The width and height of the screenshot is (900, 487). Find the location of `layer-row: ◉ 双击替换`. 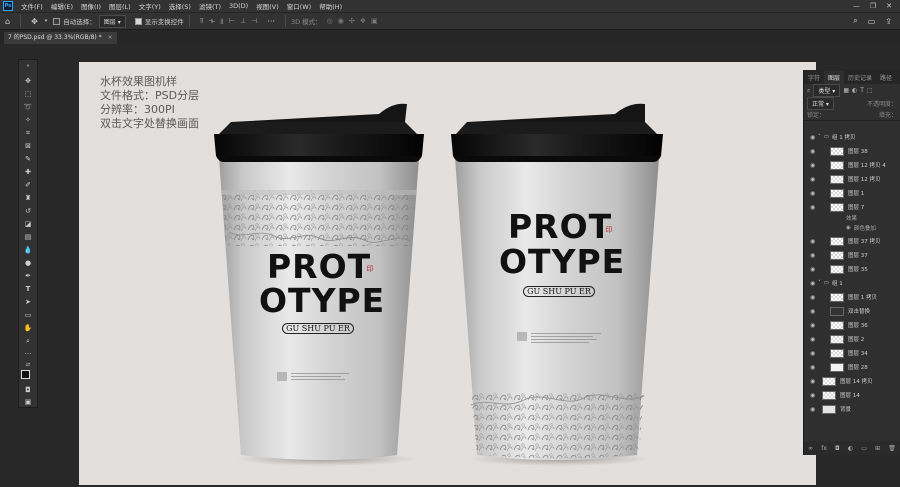

layer-row: ◉ 双击替换 is located at coordinates (852, 311).